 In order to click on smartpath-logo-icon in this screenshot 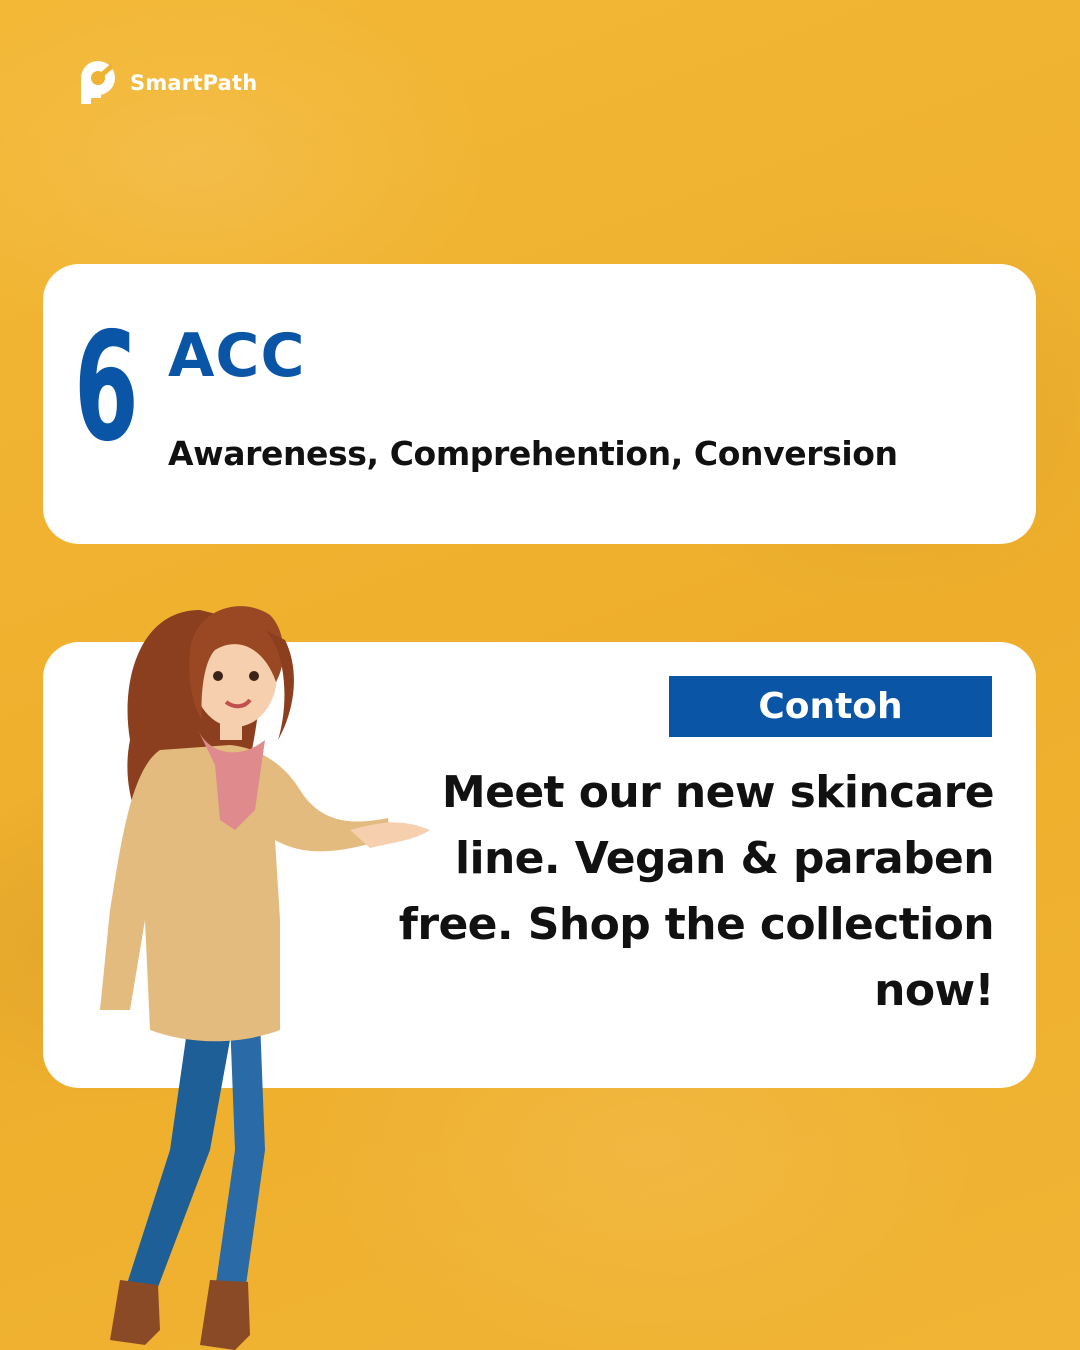, I will do `click(98, 82)`.